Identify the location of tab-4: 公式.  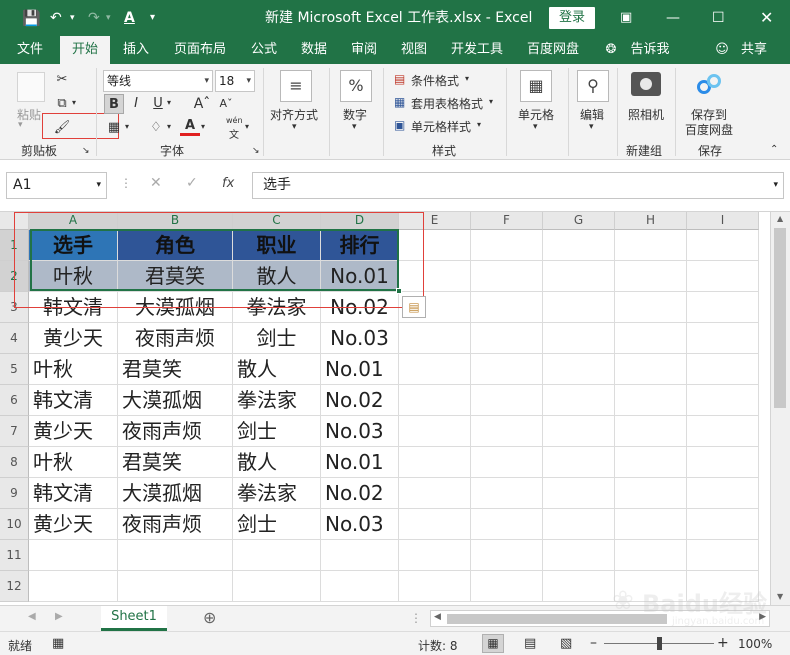
(264, 50).